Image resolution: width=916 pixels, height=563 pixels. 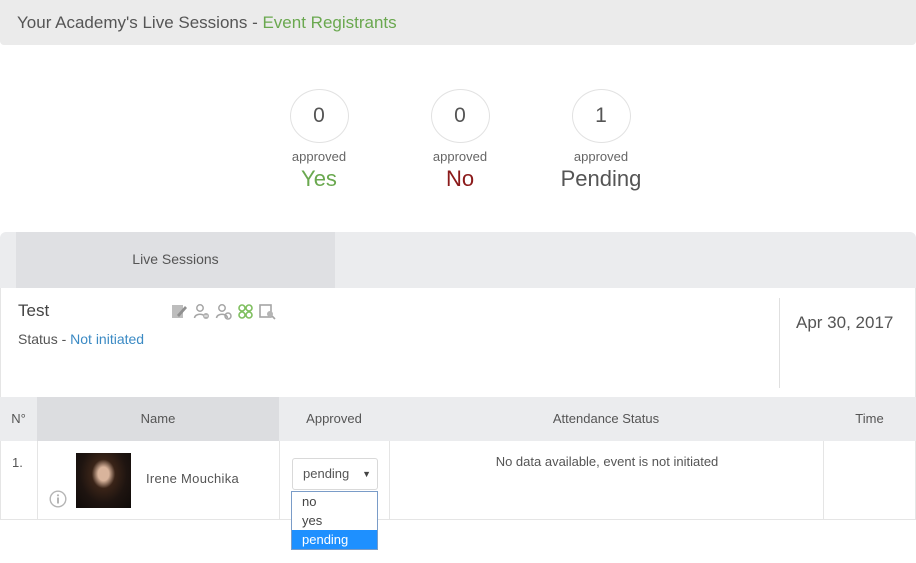 What do you see at coordinates (869, 418) in the screenshot?
I see `column-header-time: Time` at bounding box center [869, 418].